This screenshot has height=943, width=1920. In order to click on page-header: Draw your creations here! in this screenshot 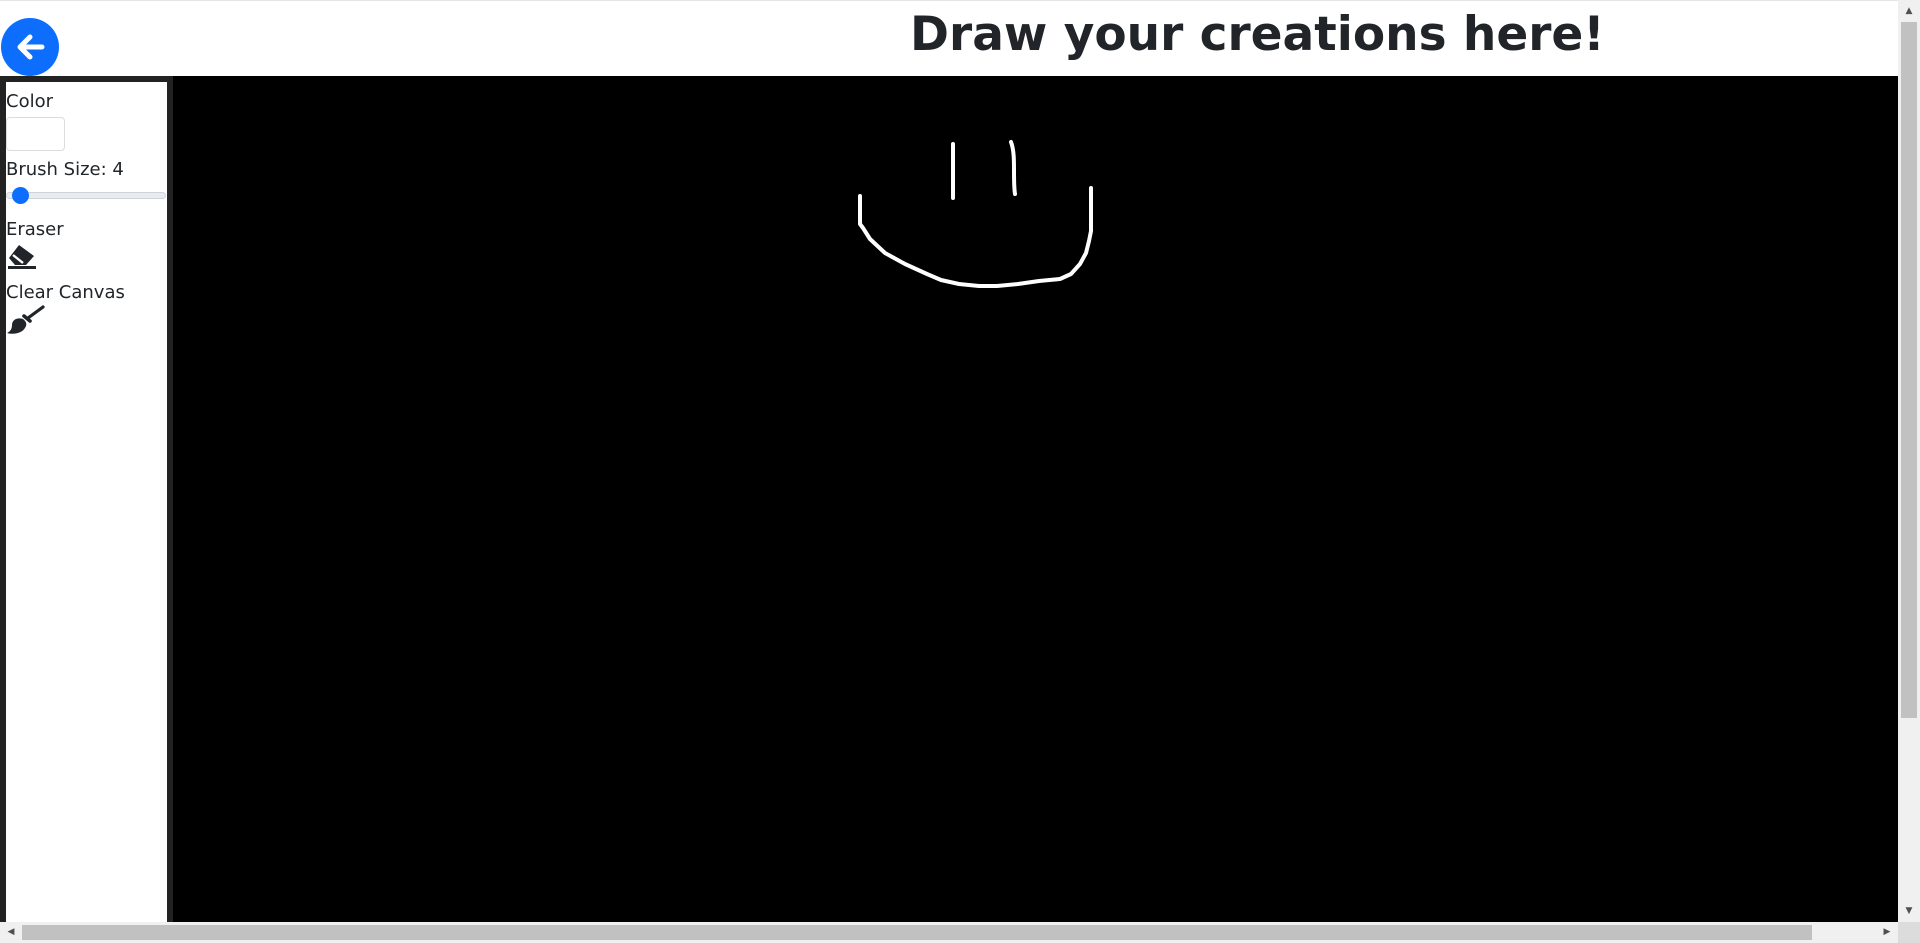, I will do `click(949, 38)`.